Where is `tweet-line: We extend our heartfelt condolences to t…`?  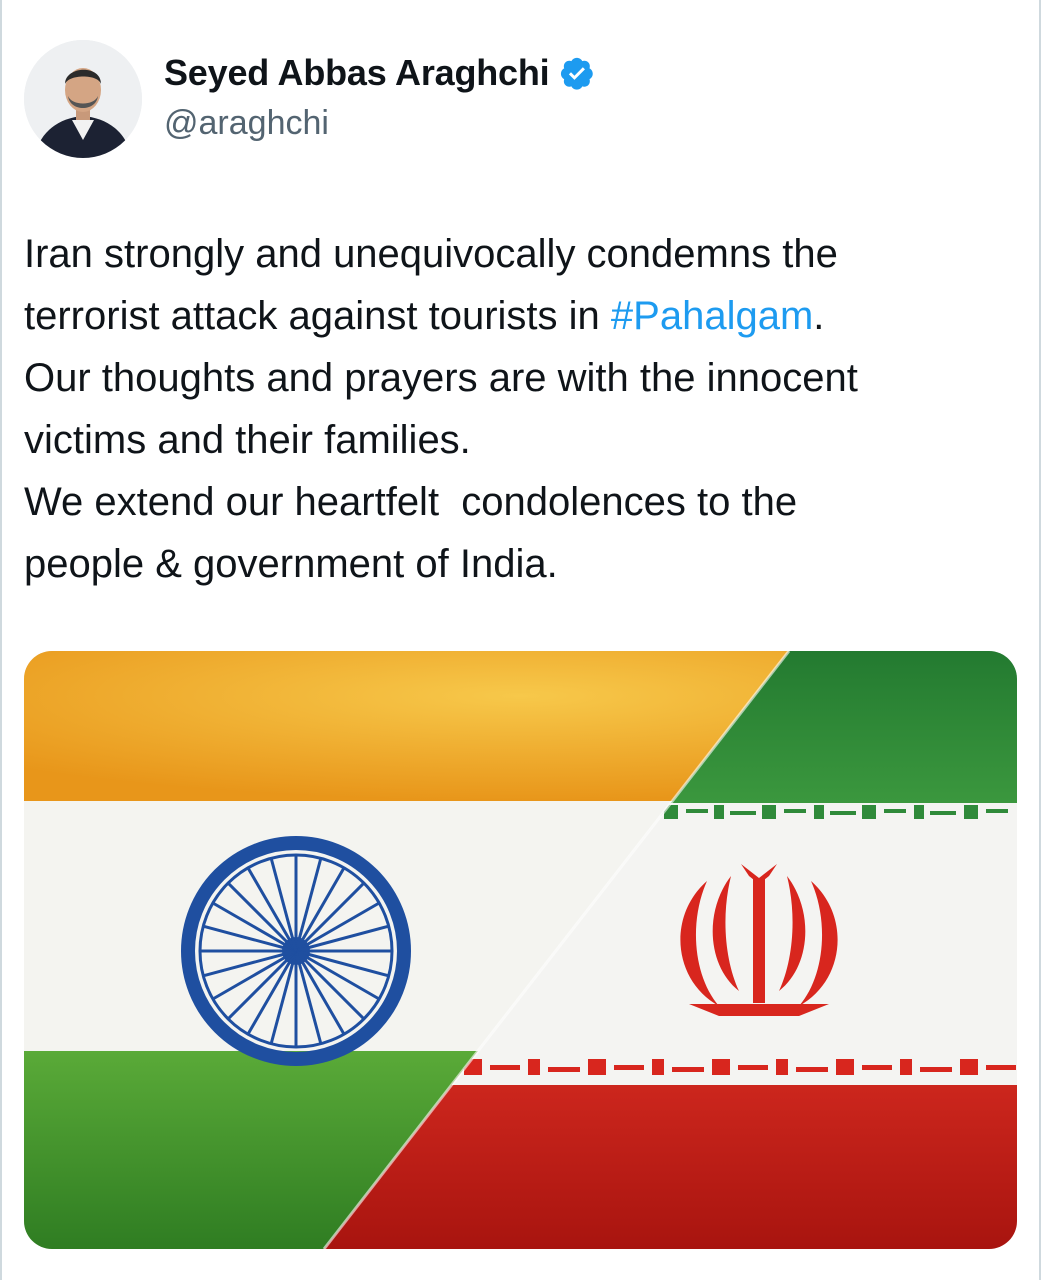
tweet-line: We extend our heartfelt condolences to t… is located at coordinates (411, 502).